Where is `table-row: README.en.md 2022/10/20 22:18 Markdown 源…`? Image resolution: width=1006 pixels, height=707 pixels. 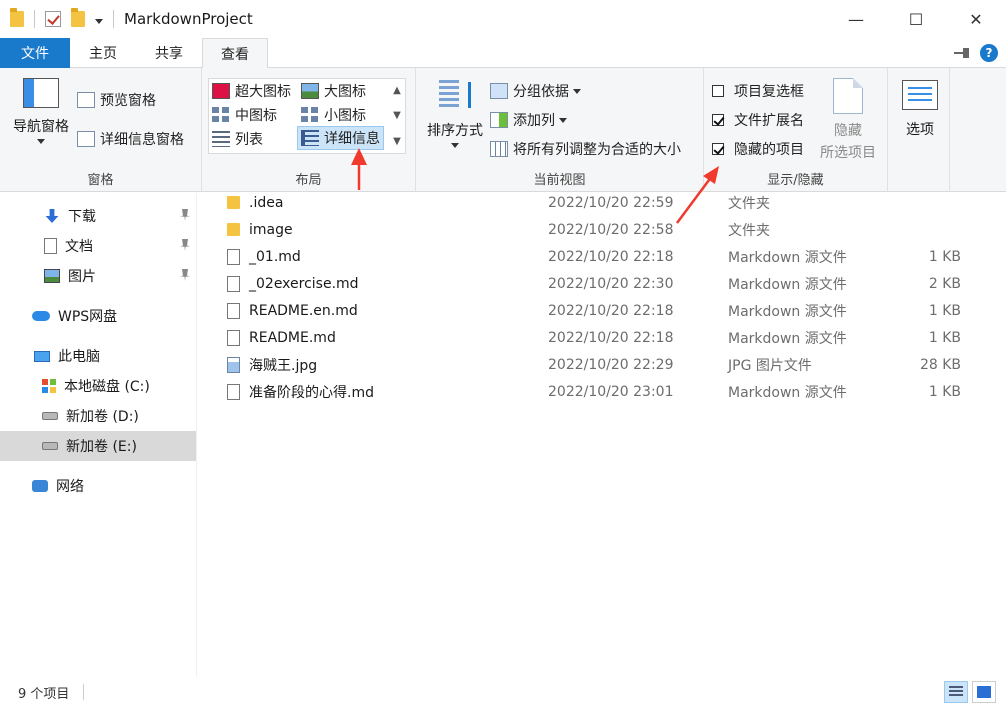
table-row: README.en.md 2022/10/20 22:18 Markdown 源… is located at coordinates (602, 310).